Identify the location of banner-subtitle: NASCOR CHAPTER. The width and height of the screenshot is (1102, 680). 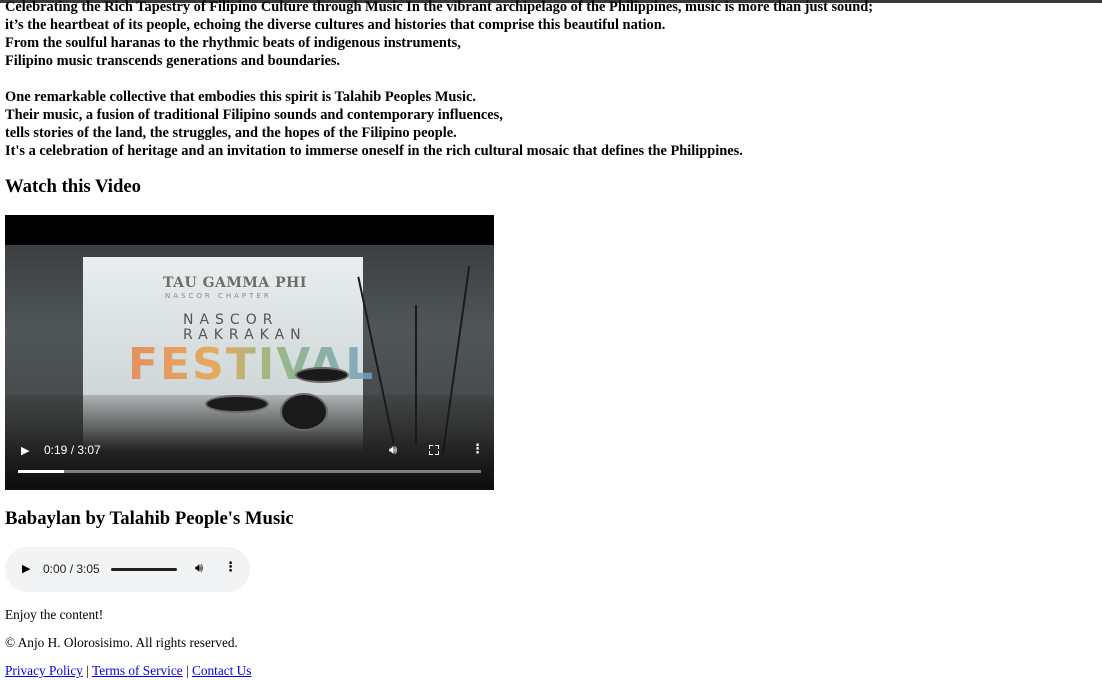
(218, 296).